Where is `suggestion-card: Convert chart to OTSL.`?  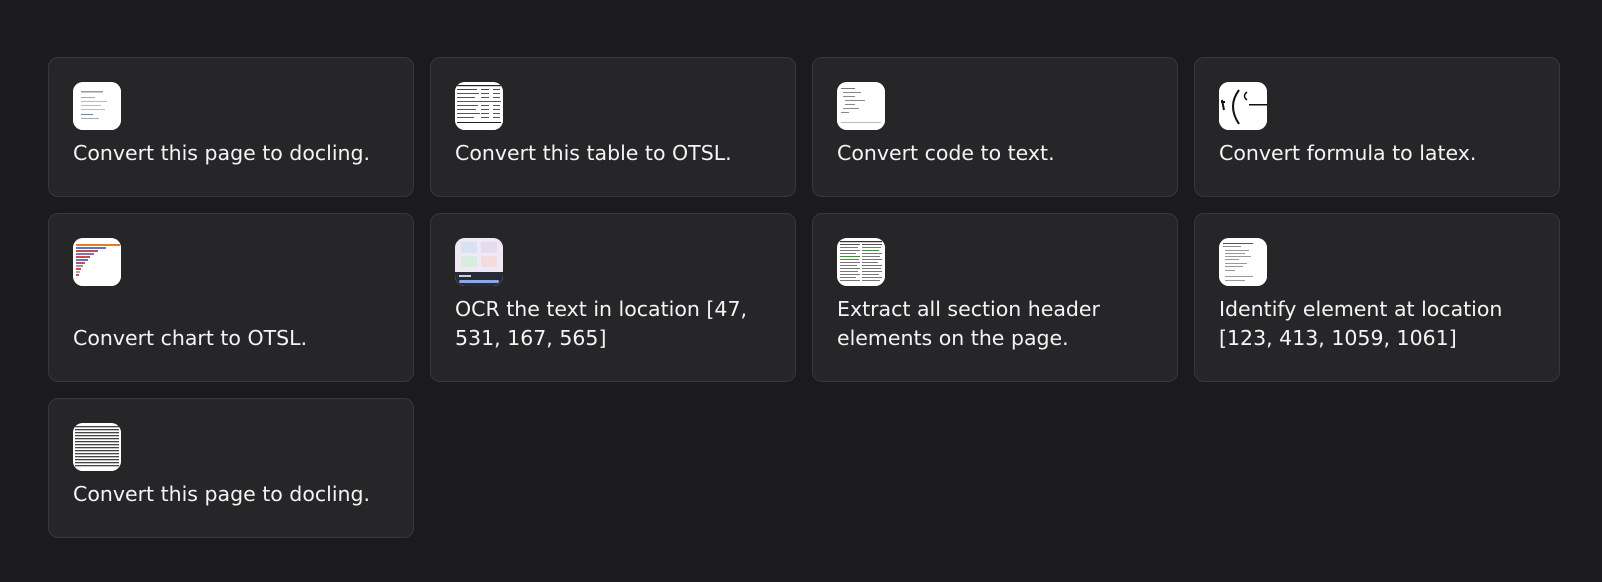
suggestion-card: Convert chart to OTSL. is located at coordinates (231, 297).